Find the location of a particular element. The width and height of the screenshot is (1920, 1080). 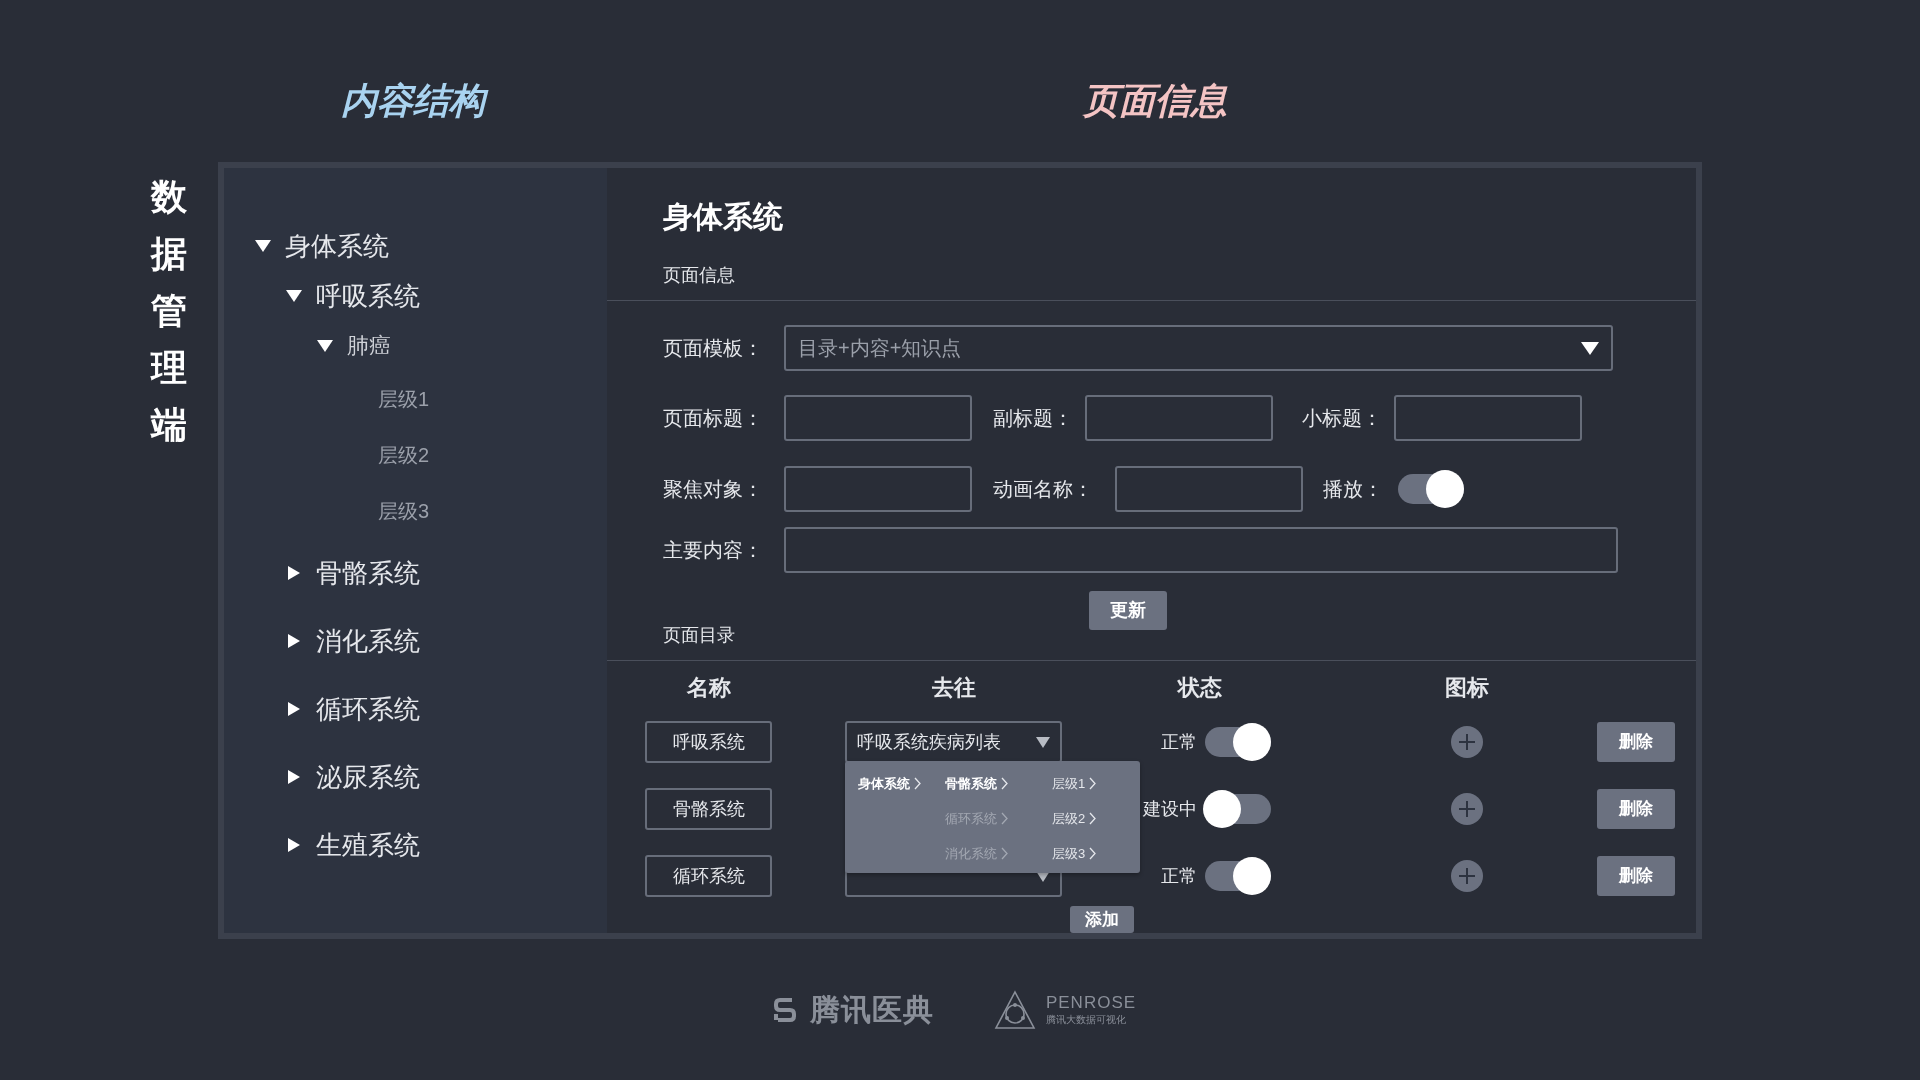

field-label: 小标题： is located at coordinates (1342, 418).